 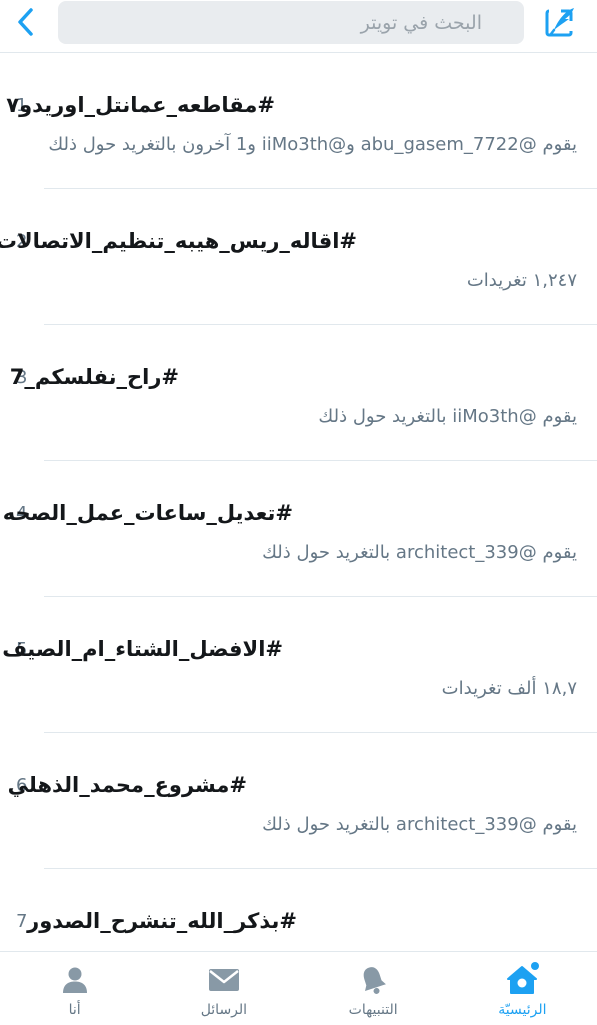 What do you see at coordinates (94, 377) in the screenshot?
I see `trend-hashtag: #راح_نفلسكم_7` at bounding box center [94, 377].